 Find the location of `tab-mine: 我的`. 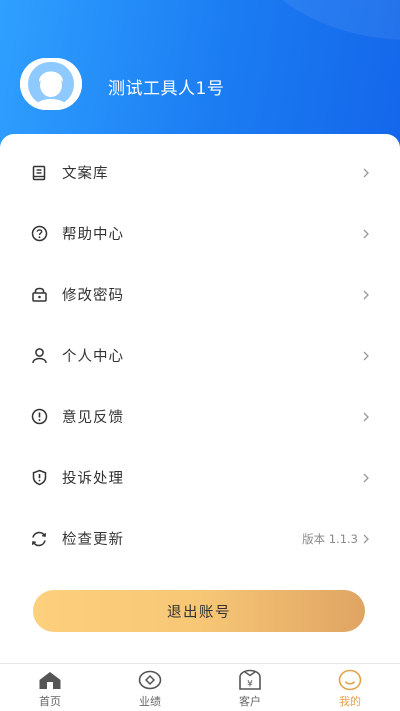

tab-mine: 我的 is located at coordinates (350, 687).